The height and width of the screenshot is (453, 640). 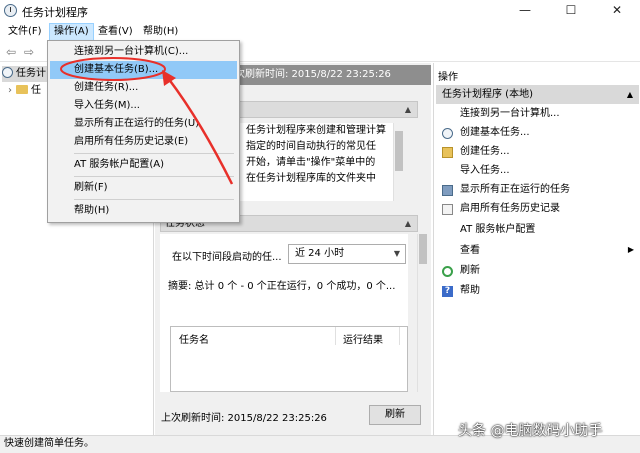 What do you see at coordinates (347, 254) in the screenshot?
I see `time-range-select: 近 24 小时 ▼` at bounding box center [347, 254].